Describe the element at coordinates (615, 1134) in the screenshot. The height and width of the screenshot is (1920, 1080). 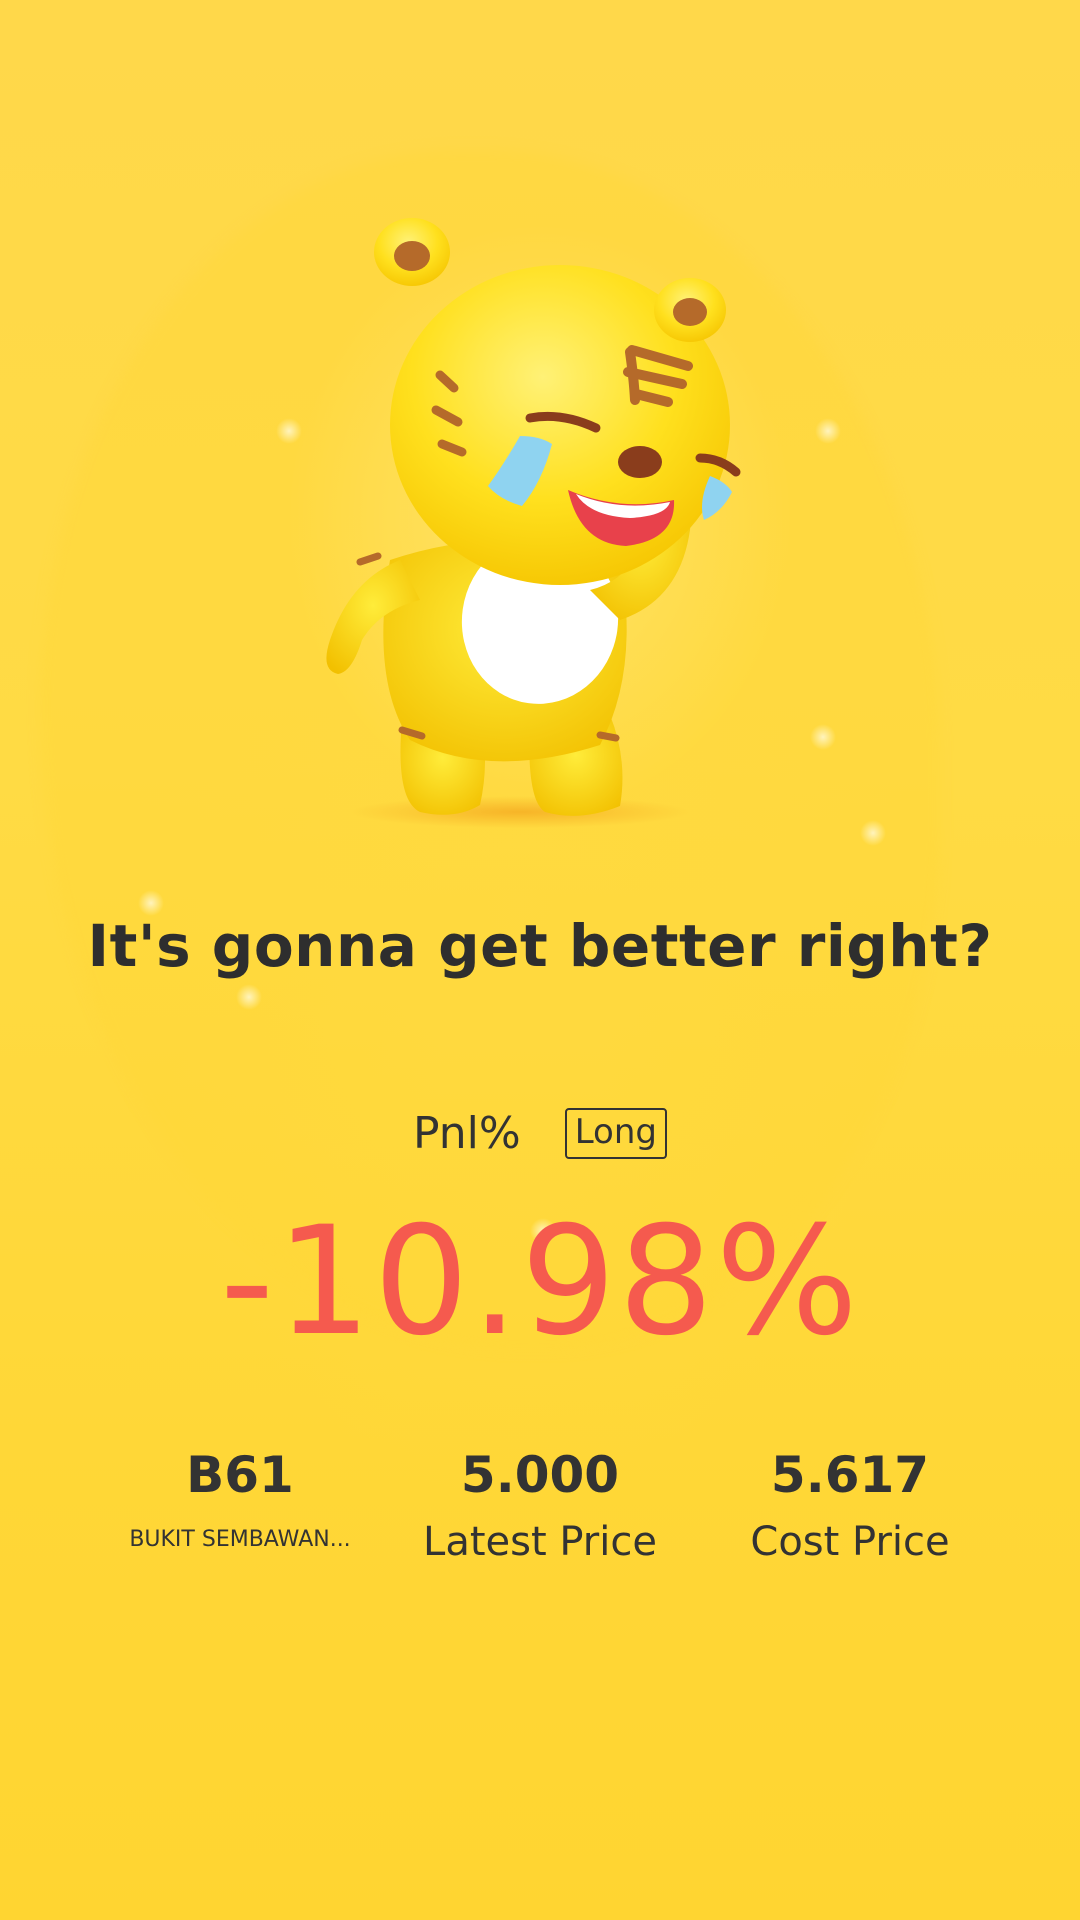
I see `position-direction-badge: Long` at that location.